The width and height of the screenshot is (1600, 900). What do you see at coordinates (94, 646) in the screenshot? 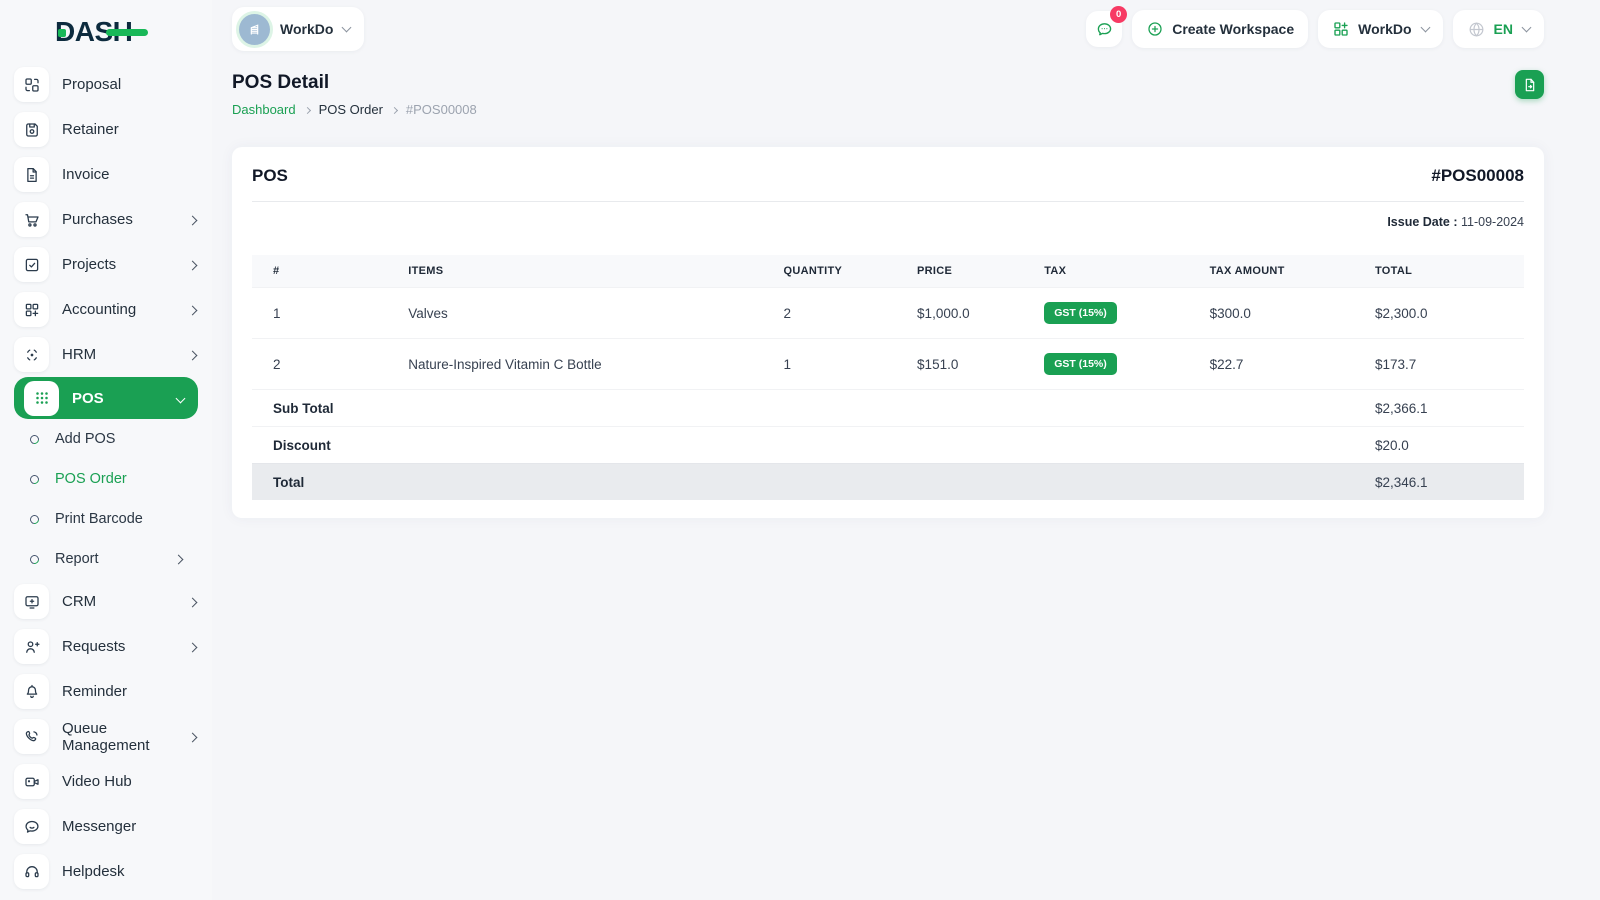
I see `sidebar-item-label: Requests` at bounding box center [94, 646].